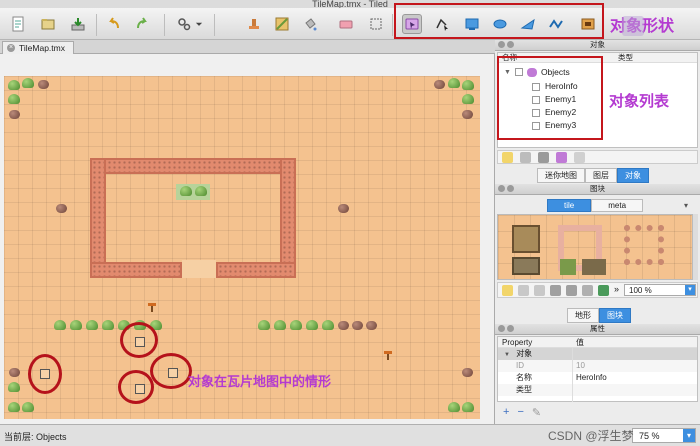 The image size is (700, 446). Describe the element at coordinates (571, 290) in the screenshot. I see `delete-tileset-icon` at that location.